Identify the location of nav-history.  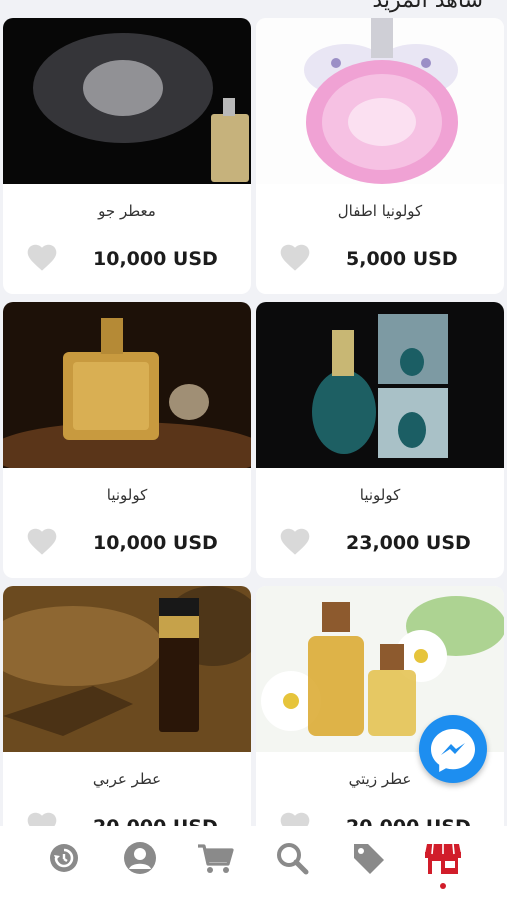
(64, 858).